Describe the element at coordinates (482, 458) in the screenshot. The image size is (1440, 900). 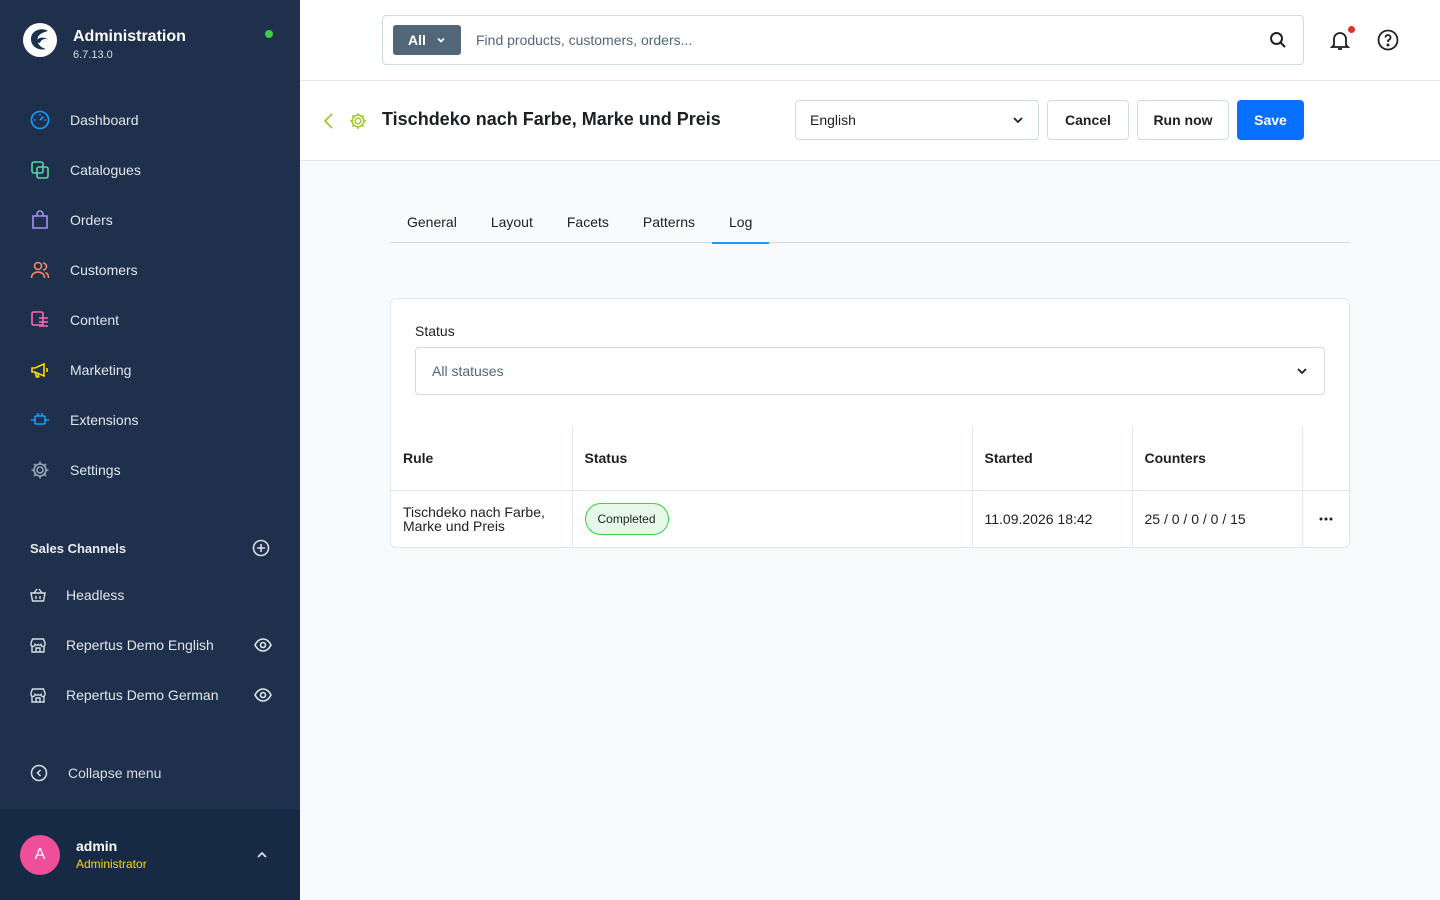
I see `column-header-rule: Rule` at that location.